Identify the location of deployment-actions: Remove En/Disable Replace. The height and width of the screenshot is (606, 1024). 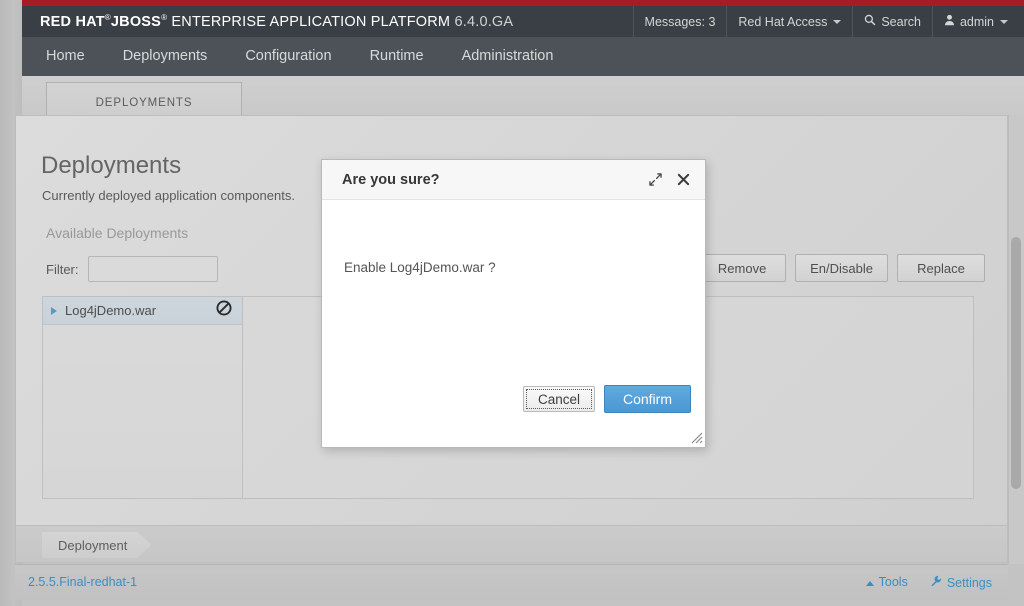
(841, 268).